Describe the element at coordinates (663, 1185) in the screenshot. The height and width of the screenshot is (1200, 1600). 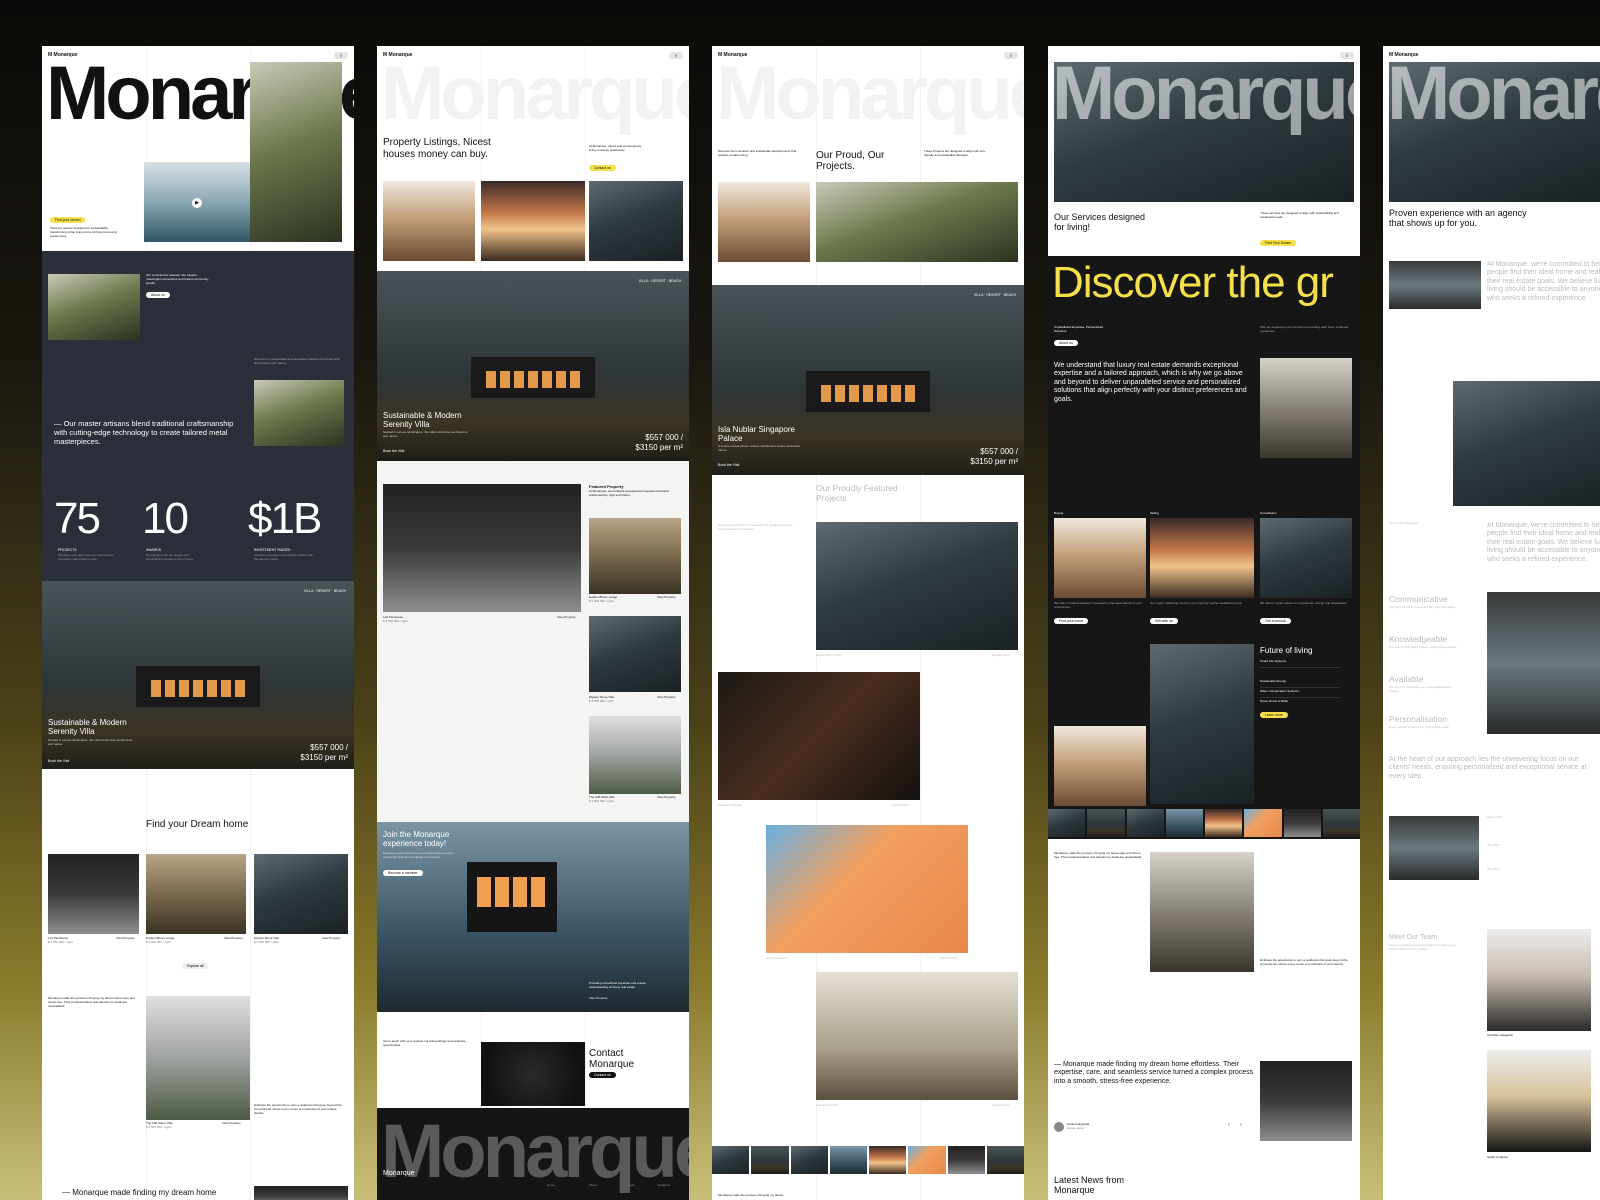
I see `footer-col-instagram: Instagram` at that location.